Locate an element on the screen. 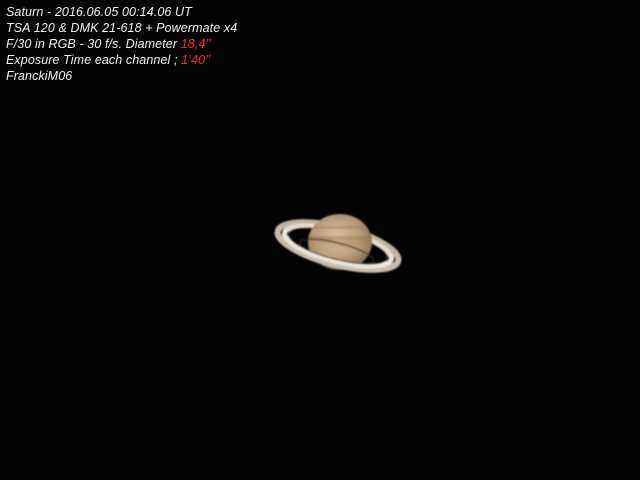 The image size is (640, 480). caption-exposure: Exposure Time each channel ; 1’40’’ is located at coordinates (121, 60).